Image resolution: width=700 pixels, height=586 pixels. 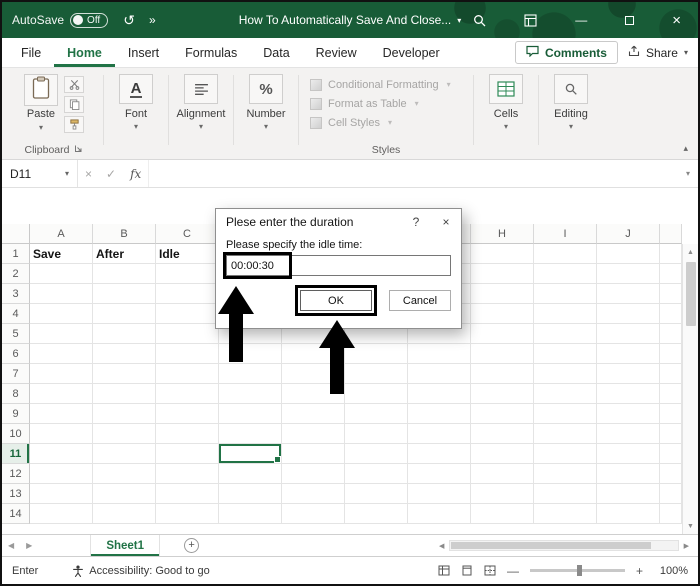 I want to click on cell-F6, so click(x=376, y=354).